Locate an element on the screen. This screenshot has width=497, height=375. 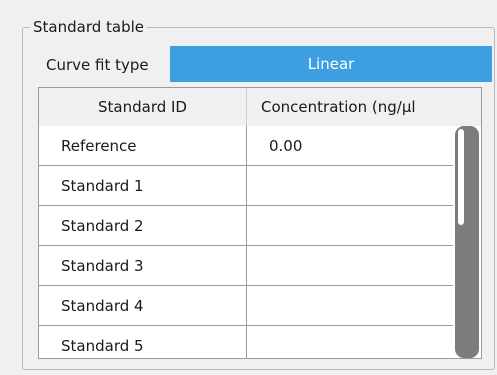
standard-id-cell: Standard 1 is located at coordinates (143, 185).